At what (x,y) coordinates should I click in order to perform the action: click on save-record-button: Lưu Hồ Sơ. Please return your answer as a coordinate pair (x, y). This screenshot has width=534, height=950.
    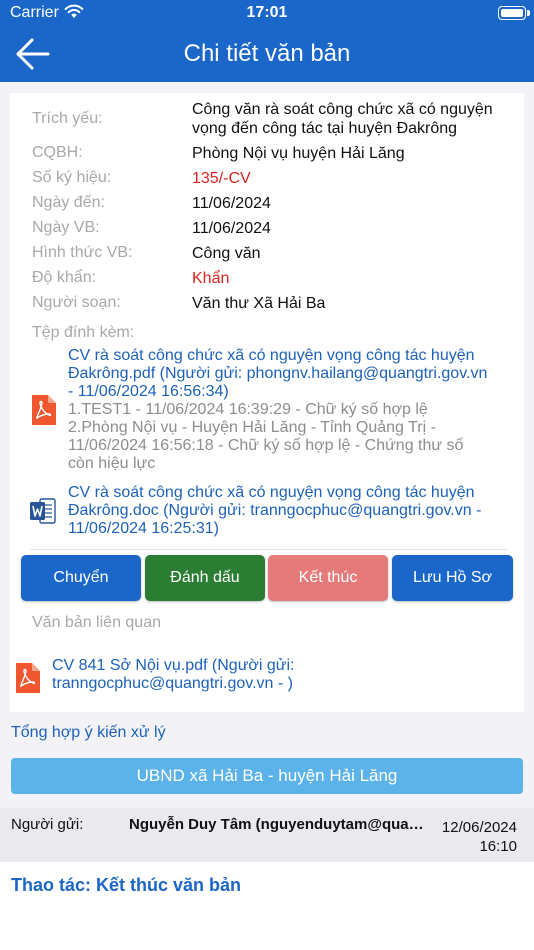
    Looking at the image, I should click on (452, 578).